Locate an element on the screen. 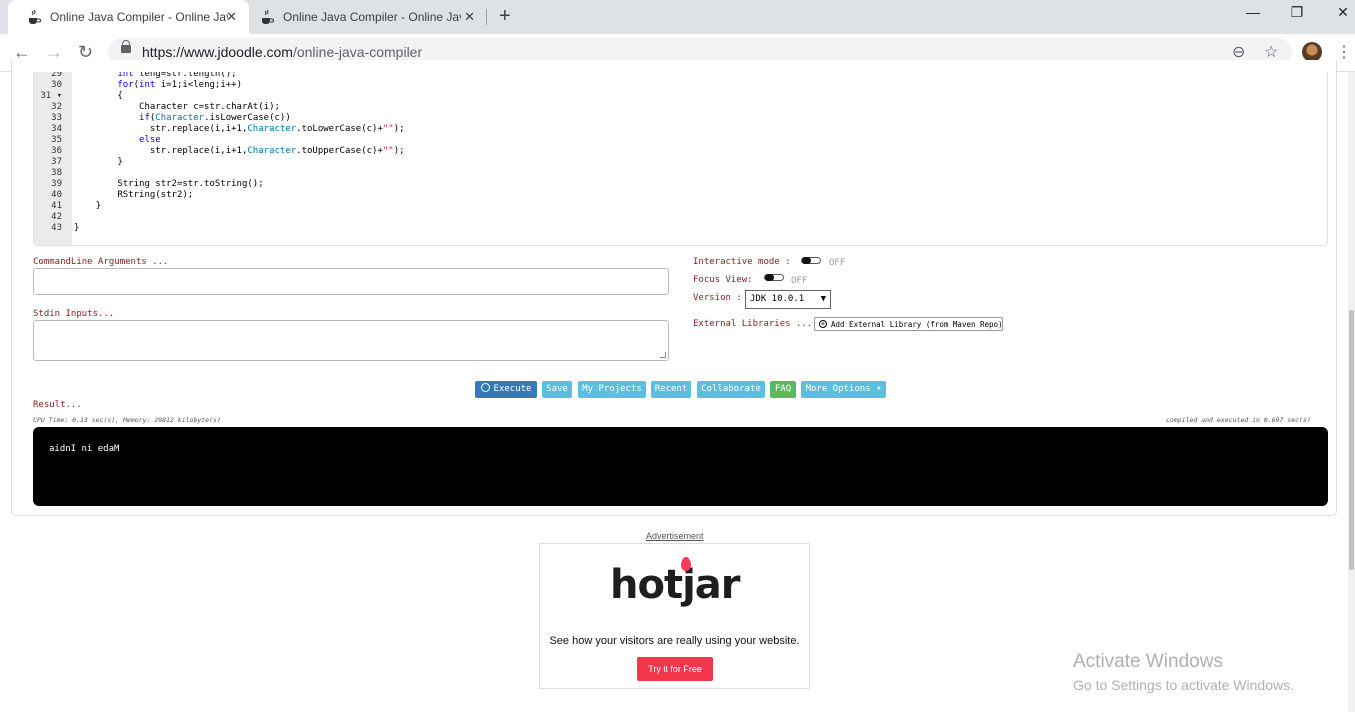 This screenshot has width=1355, height=712. version-select: JDK 10.0.1 ▼ is located at coordinates (788, 299).